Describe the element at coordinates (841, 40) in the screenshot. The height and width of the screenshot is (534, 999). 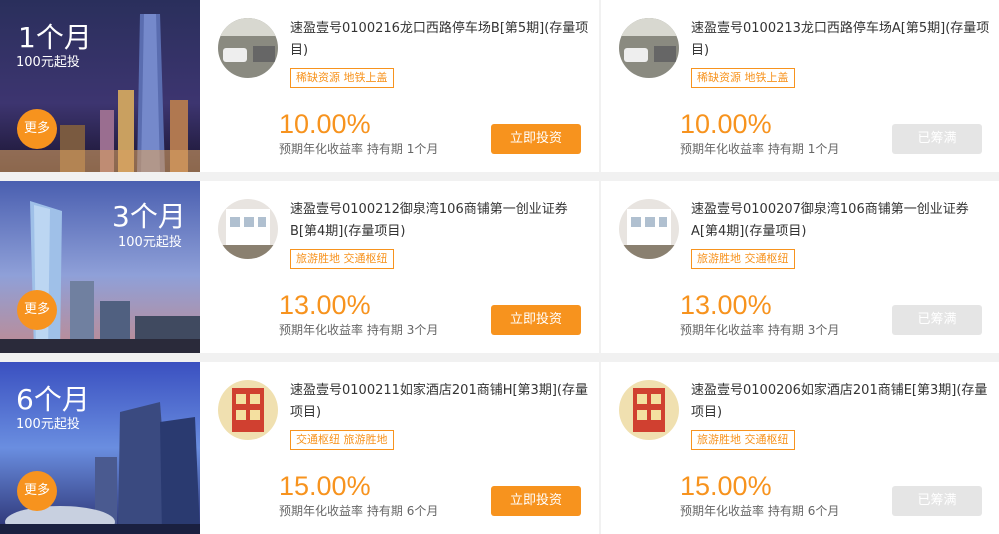
I see `product-name: 速盈壹号0100213龙口西路停车场A[第5期](存量项目)` at that location.